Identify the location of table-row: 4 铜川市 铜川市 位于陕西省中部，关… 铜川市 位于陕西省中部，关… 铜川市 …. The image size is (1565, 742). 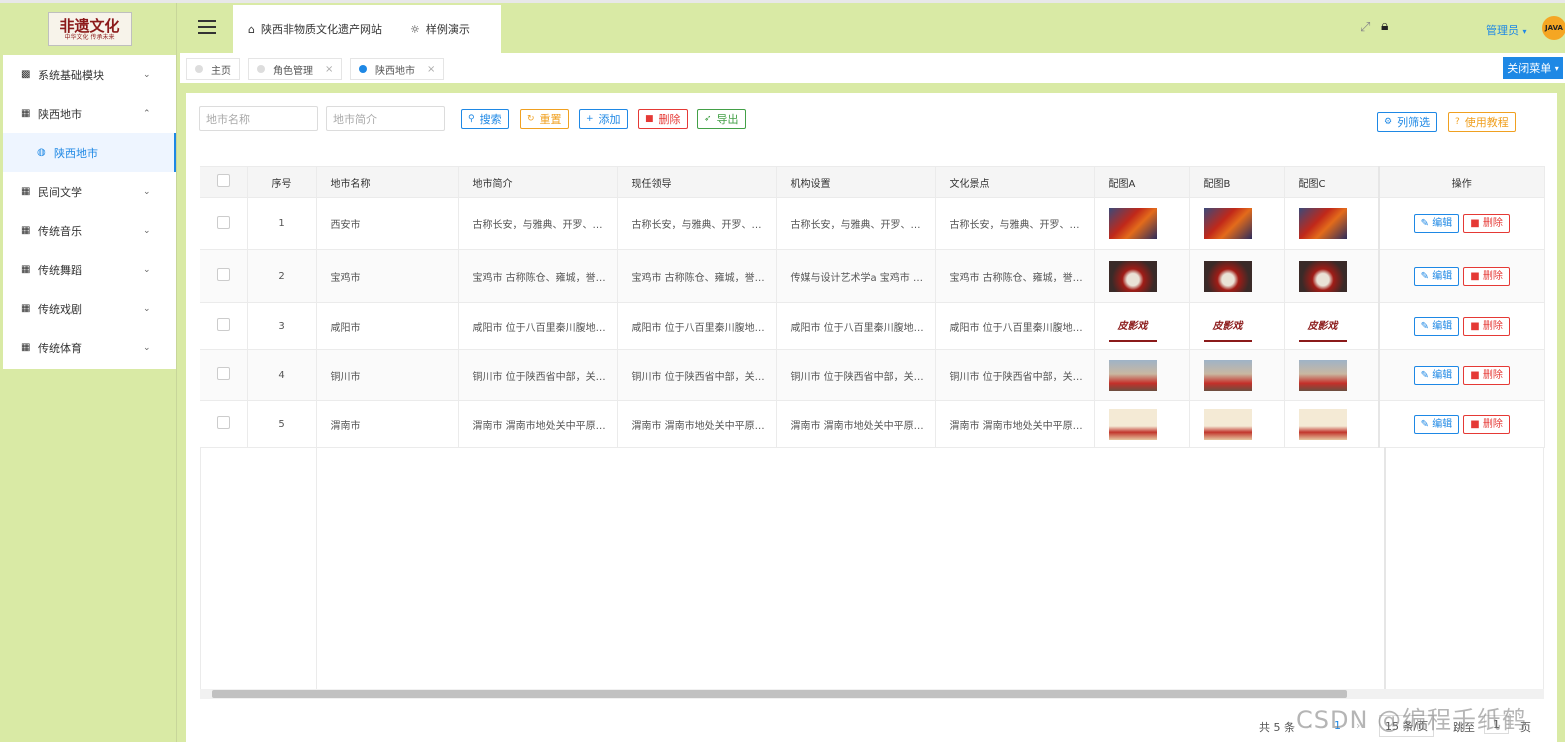
(872, 375).